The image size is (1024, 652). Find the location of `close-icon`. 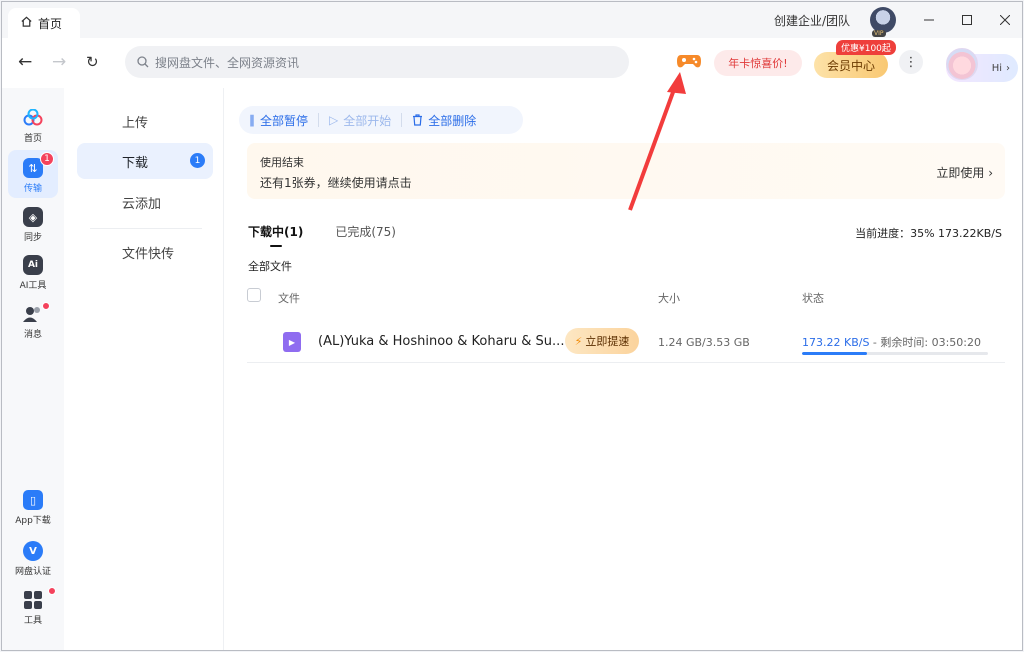

close-icon is located at coordinates (1005, 20).